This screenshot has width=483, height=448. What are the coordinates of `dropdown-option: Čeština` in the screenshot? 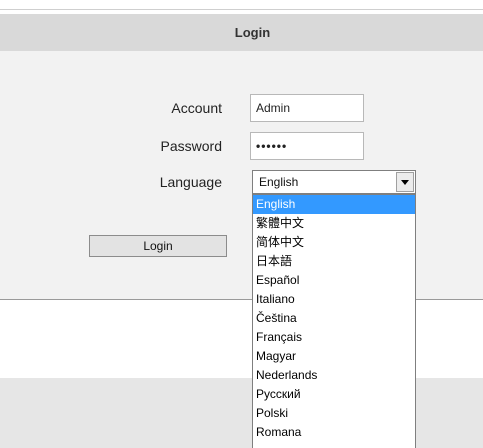 It's located at (334, 318).